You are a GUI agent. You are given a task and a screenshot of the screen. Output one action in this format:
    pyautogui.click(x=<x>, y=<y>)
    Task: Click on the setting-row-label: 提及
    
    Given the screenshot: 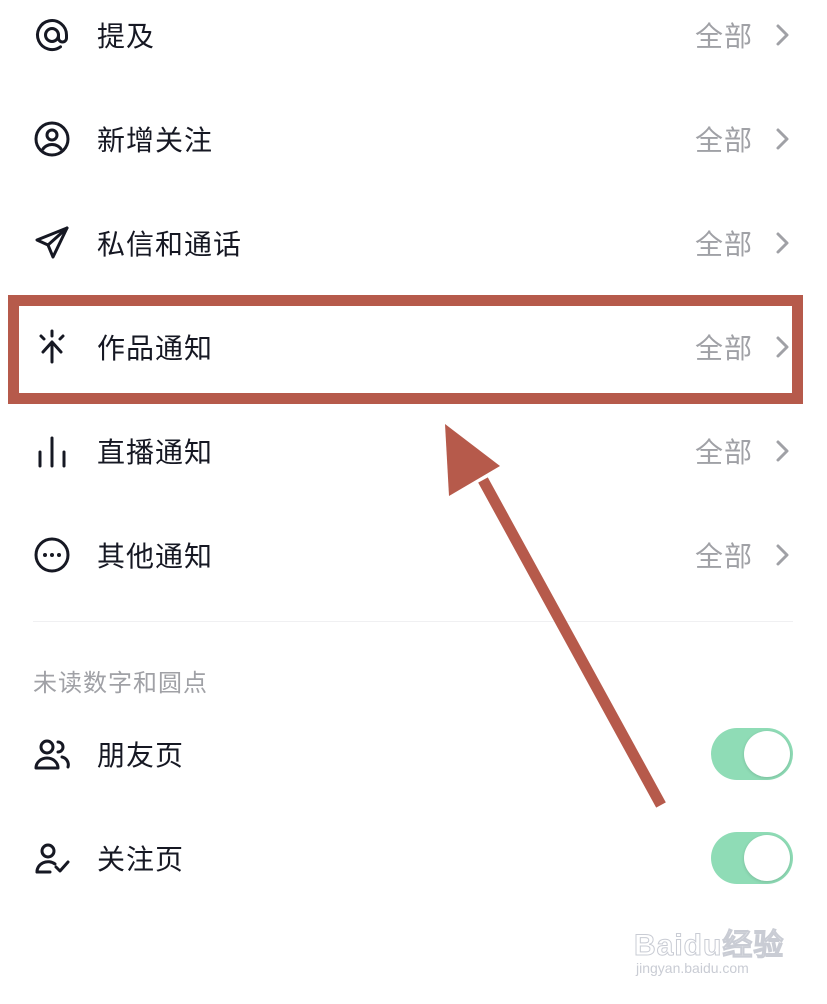 What is the action you would take?
    pyautogui.click(x=126, y=36)
    